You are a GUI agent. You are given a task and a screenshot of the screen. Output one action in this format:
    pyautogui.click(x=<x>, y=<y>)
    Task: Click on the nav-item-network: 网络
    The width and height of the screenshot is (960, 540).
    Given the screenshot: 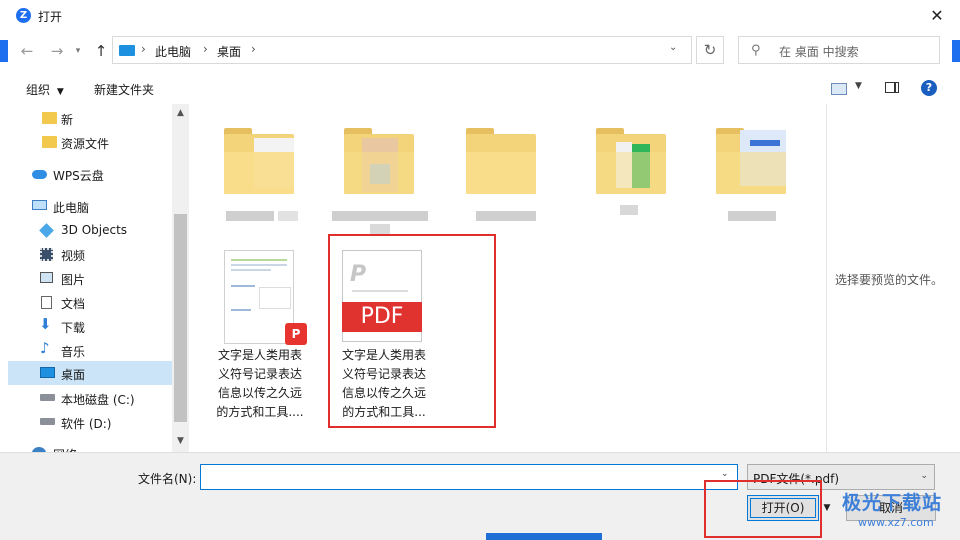 What is the action you would take?
    pyautogui.click(x=90, y=446)
    